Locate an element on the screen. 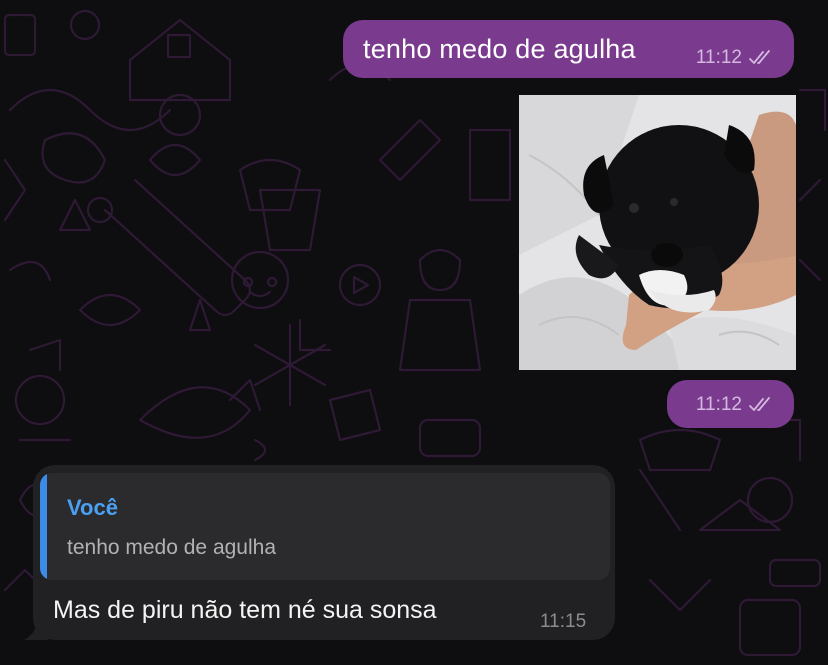  house-doodle is located at coordinates (180, 60).